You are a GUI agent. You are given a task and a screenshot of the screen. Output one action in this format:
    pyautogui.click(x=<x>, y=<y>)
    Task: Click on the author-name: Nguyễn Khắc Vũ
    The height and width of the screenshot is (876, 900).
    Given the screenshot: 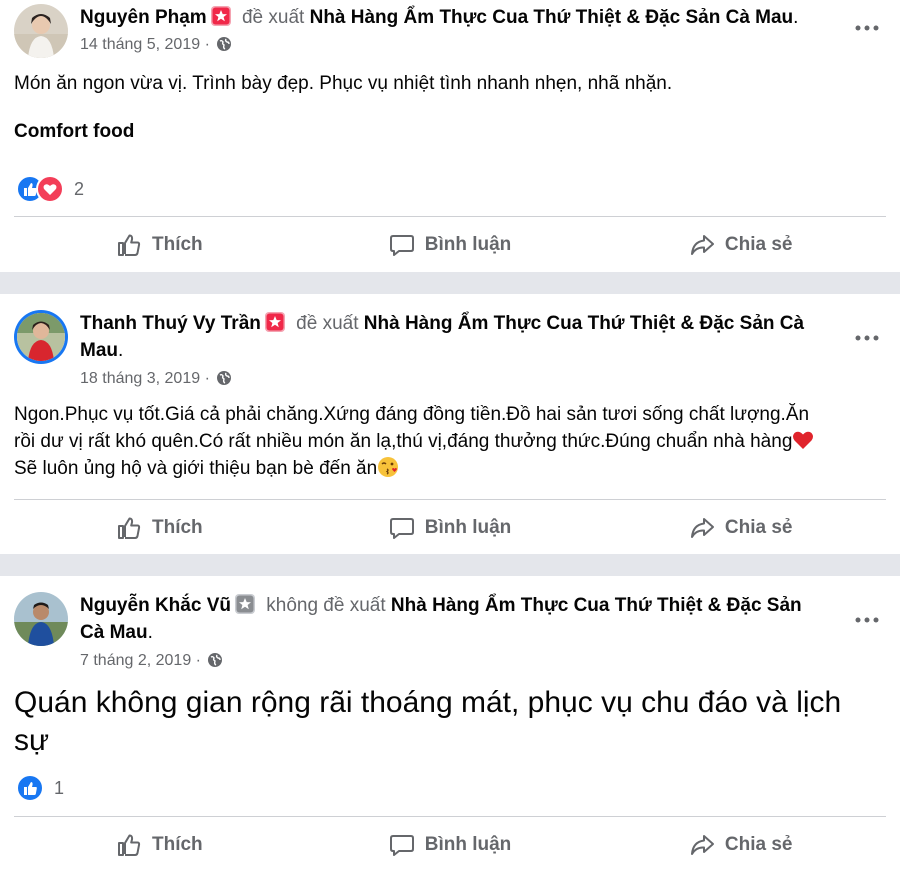 What is the action you would take?
    pyautogui.click(x=155, y=605)
    